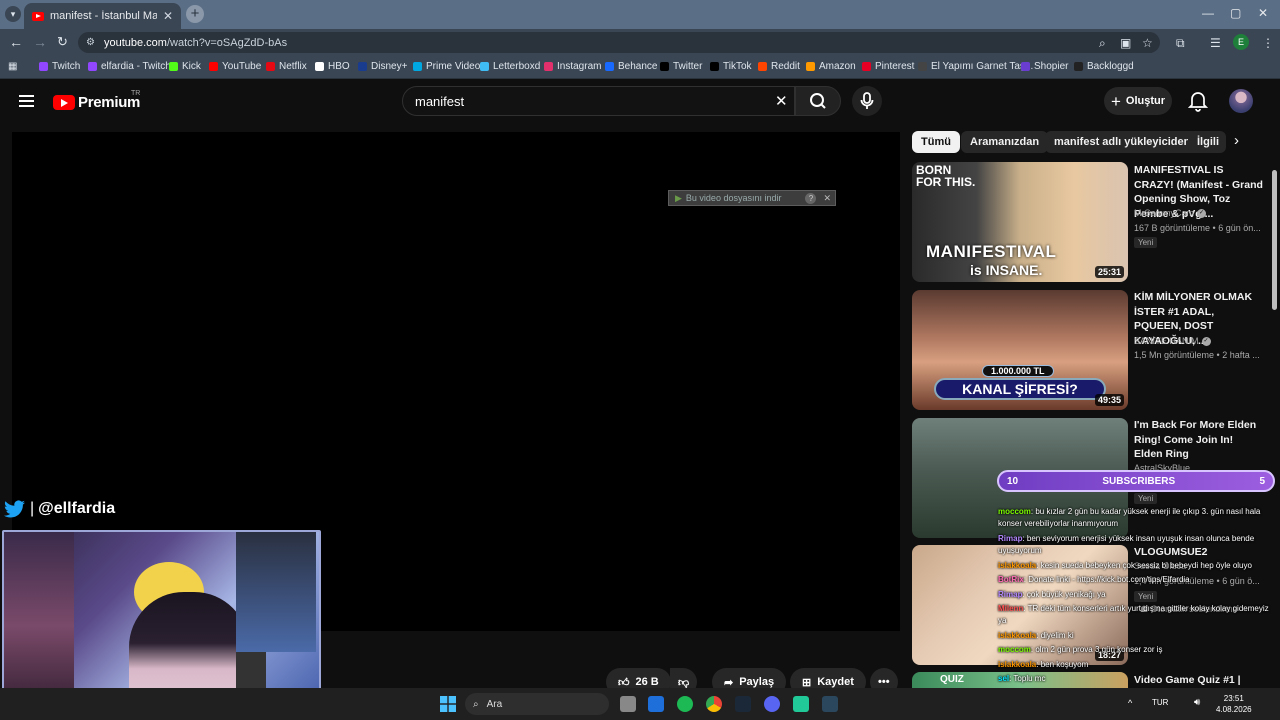 This screenshot has height=720, width=1280. Describe the element at coordinates (831, 66) in the screenshot. I see `bookmark-item: Amazon` at that location.